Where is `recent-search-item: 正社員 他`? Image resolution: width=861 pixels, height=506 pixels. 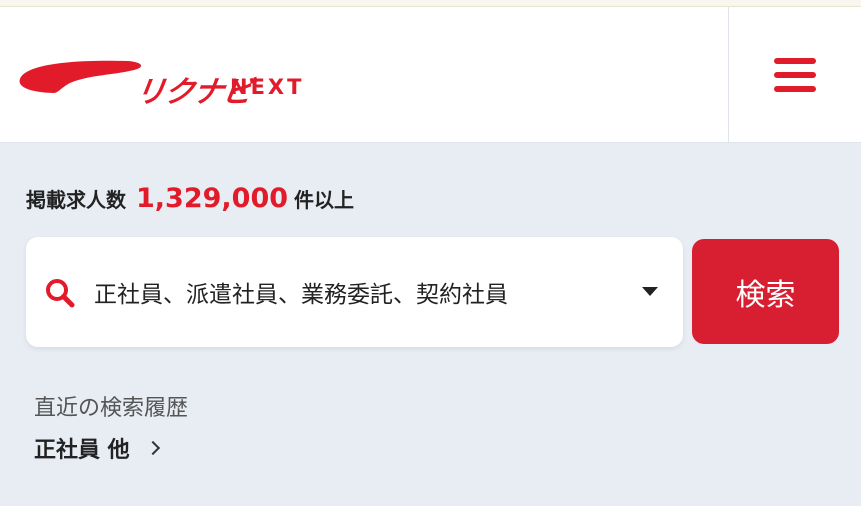 recent-search-item: 正社員 他 is located at coordinates (97, 448).